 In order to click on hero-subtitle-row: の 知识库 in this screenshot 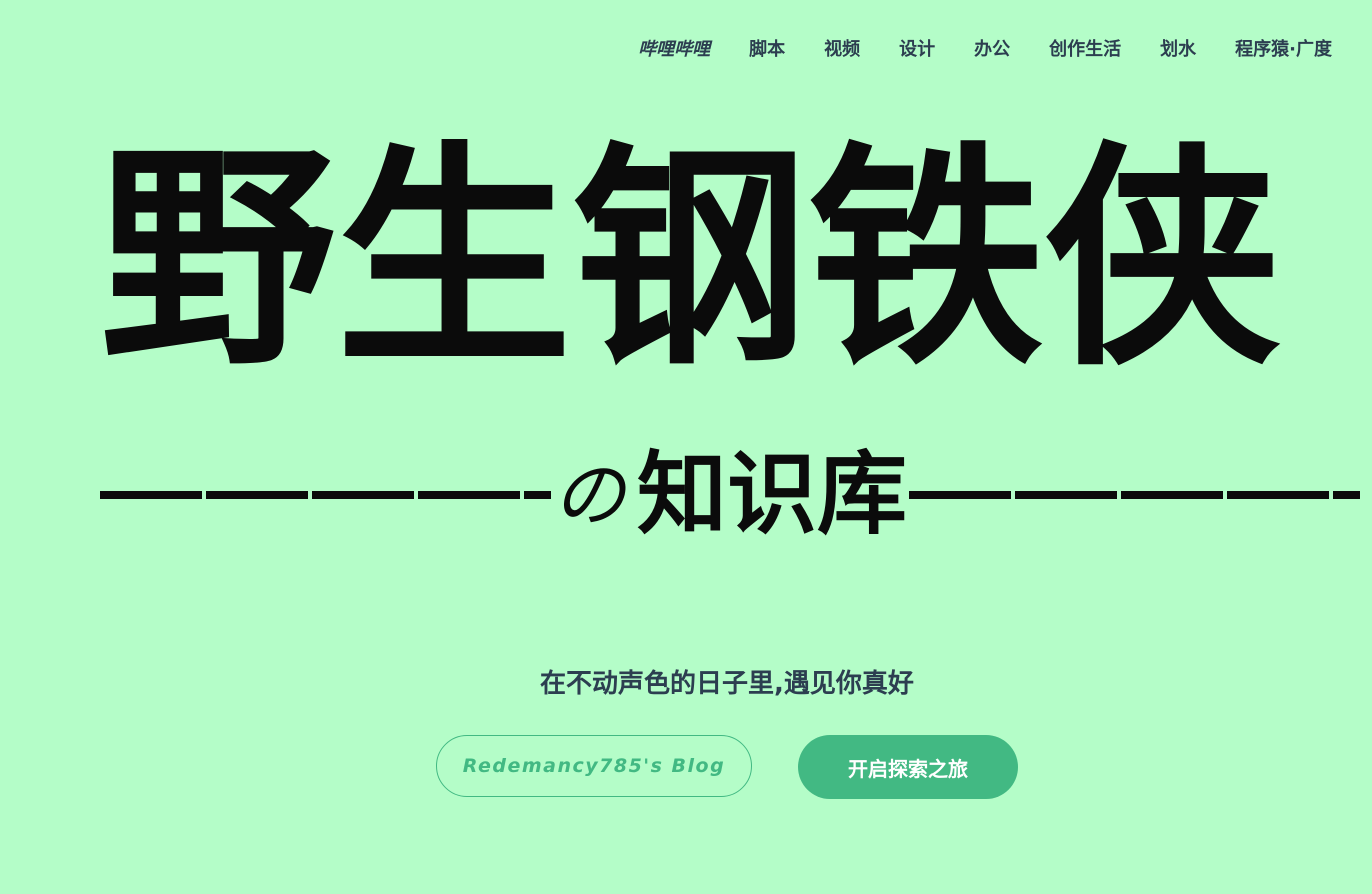, I will do `click(730, 495)`.